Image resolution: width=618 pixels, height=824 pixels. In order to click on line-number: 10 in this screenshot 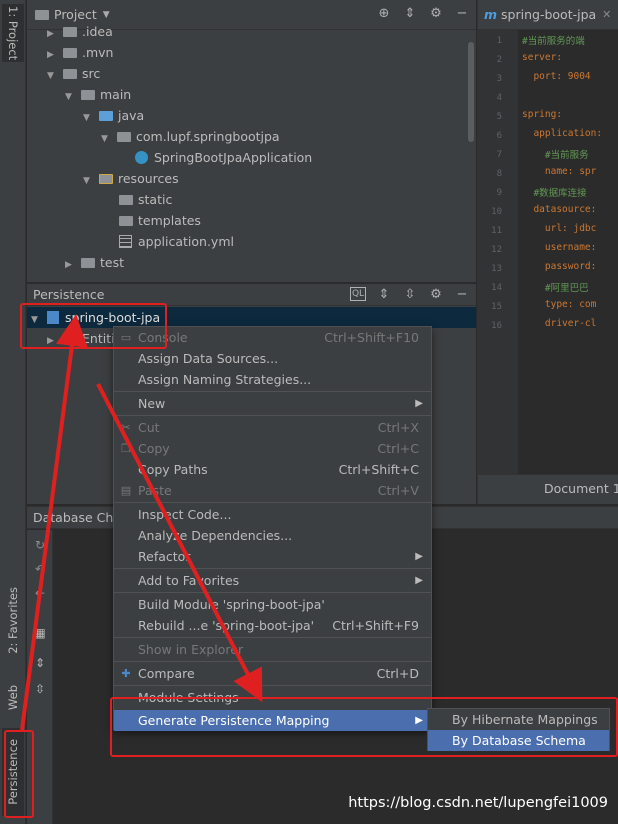, I will do `click(496, 212)`.